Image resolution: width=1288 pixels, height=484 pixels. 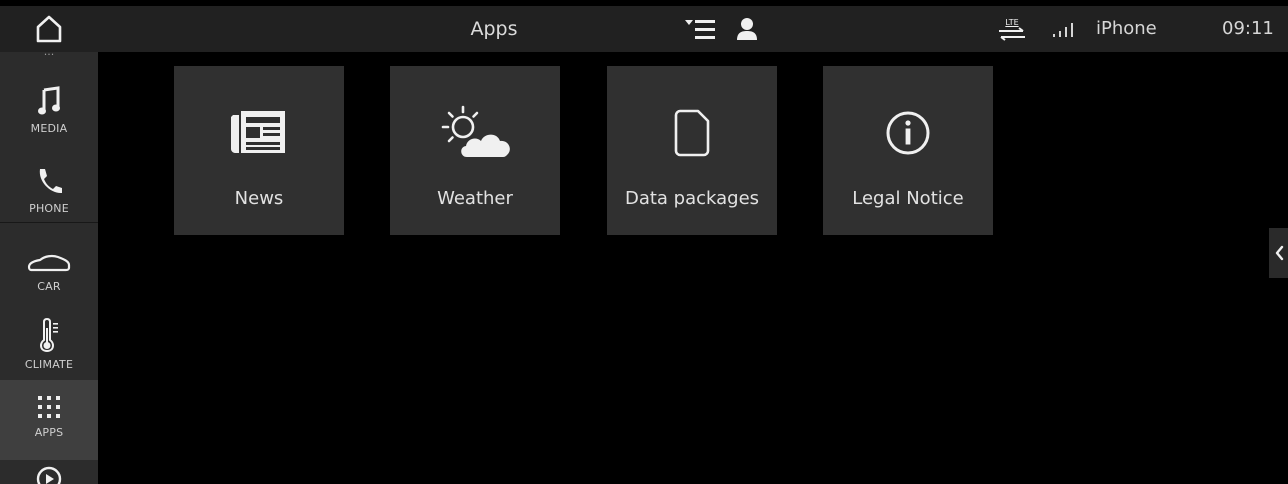 I want to click on tile-data-packages: Data packages, so click(x=692, y=150).